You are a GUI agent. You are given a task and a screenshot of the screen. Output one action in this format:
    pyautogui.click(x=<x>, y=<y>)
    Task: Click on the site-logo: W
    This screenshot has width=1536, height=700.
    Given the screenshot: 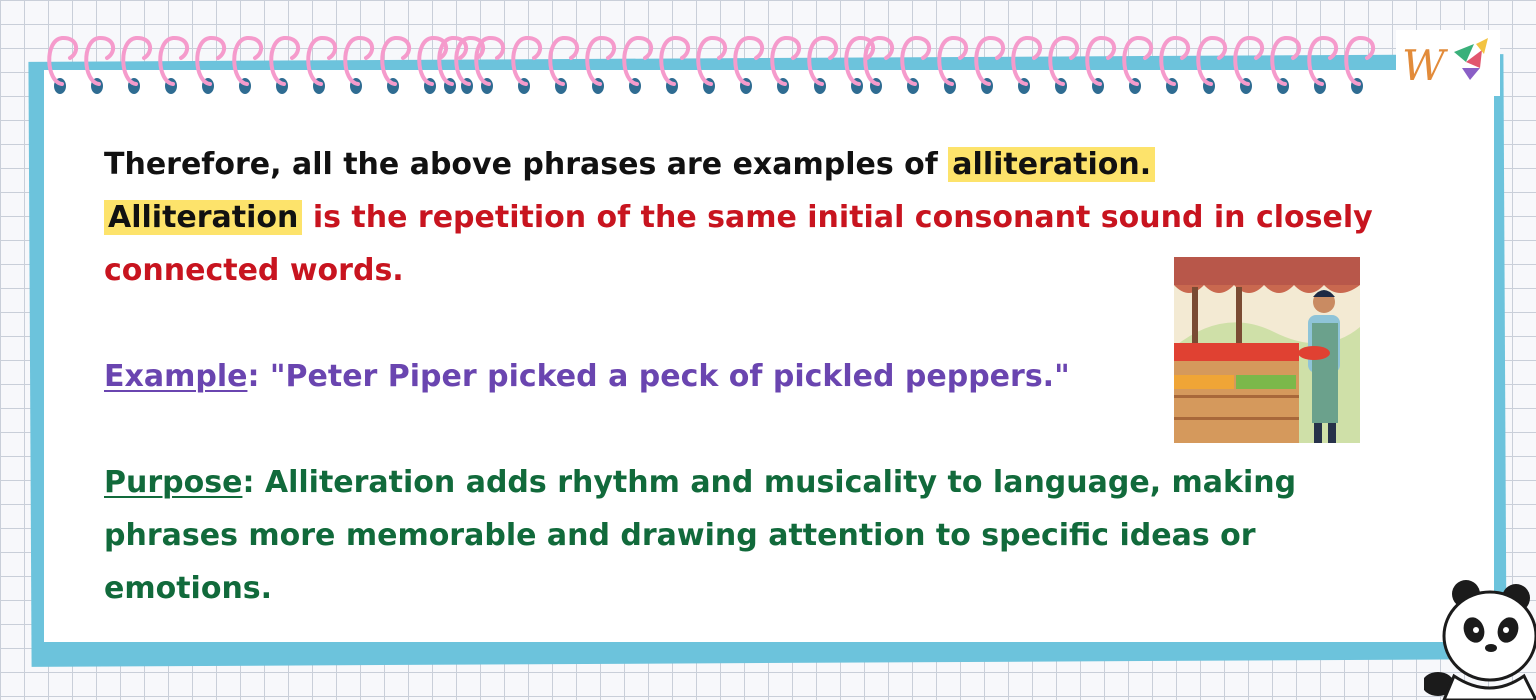 What is the action you would take?
    pyautogui.click(x=1448, y=63)
    